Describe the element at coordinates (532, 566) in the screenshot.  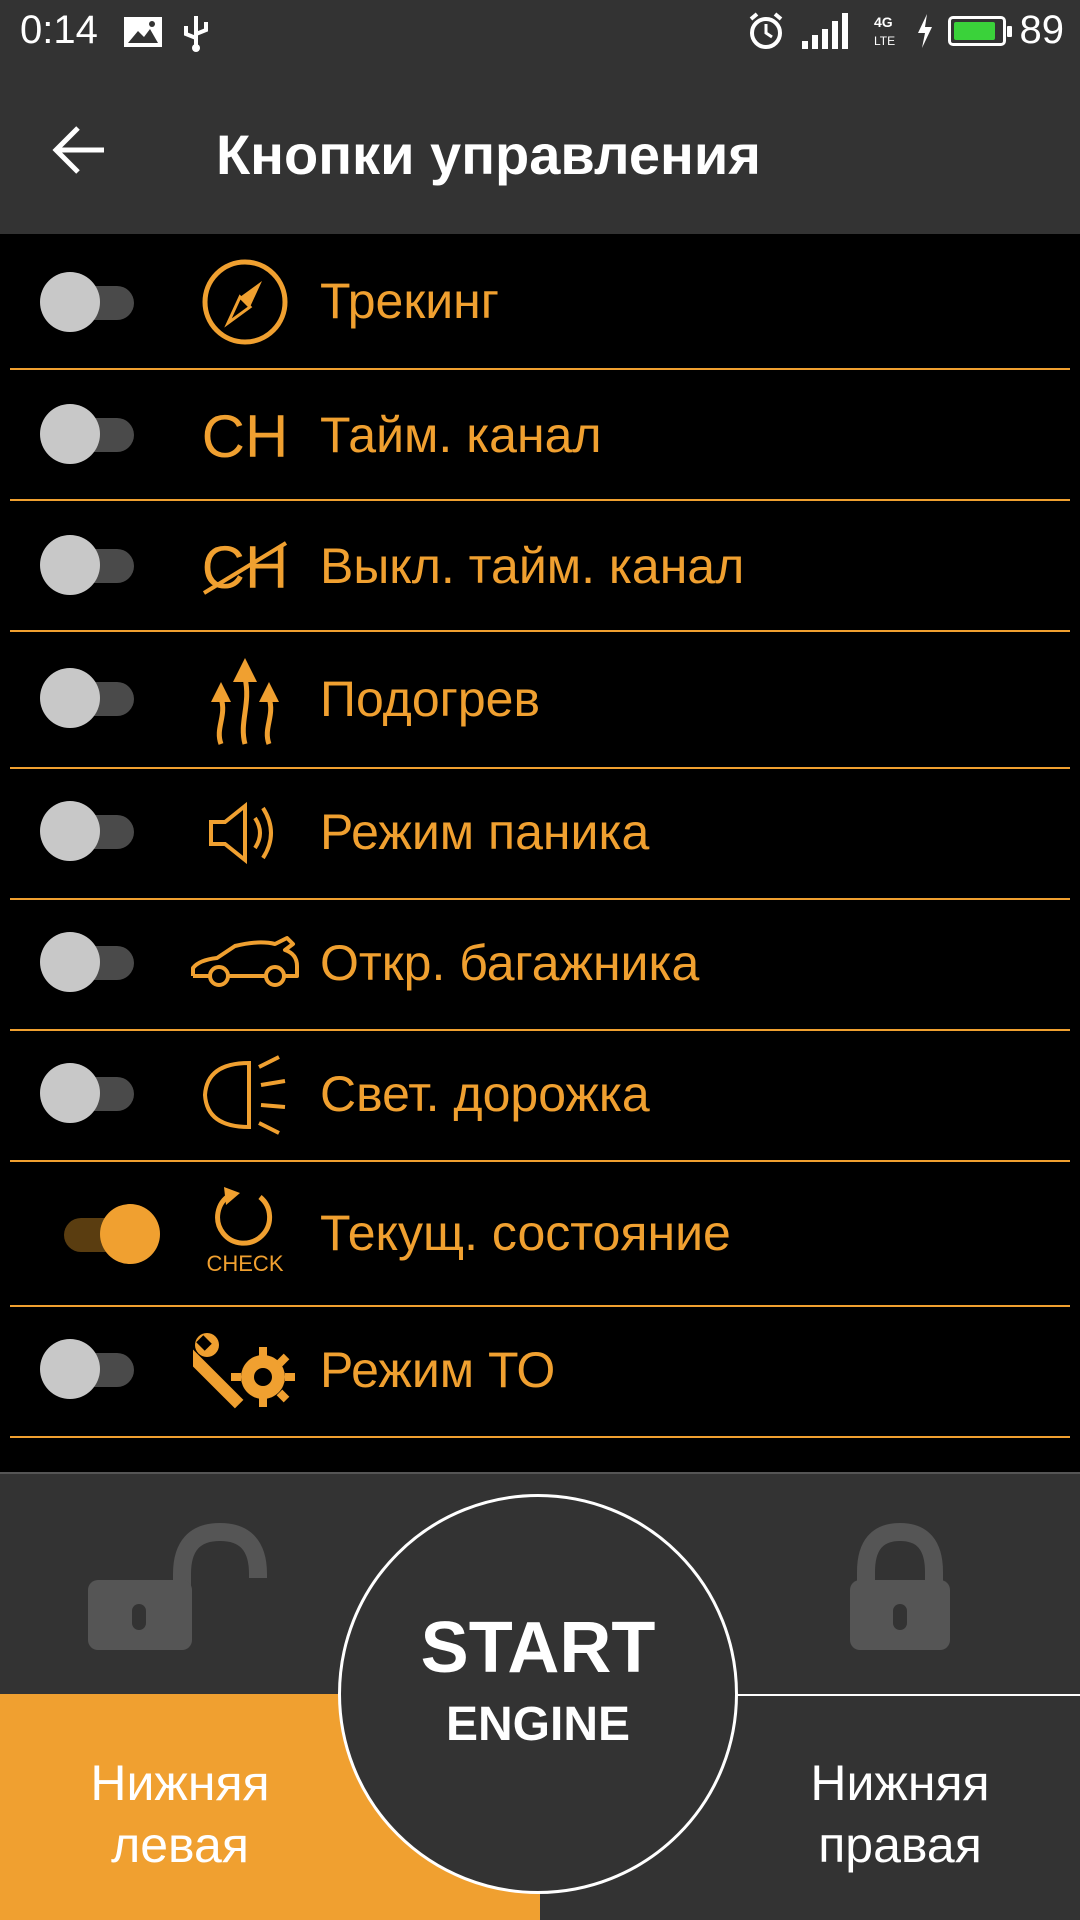
I see `list-item-label: Выкл. тайм. канал` at that location.